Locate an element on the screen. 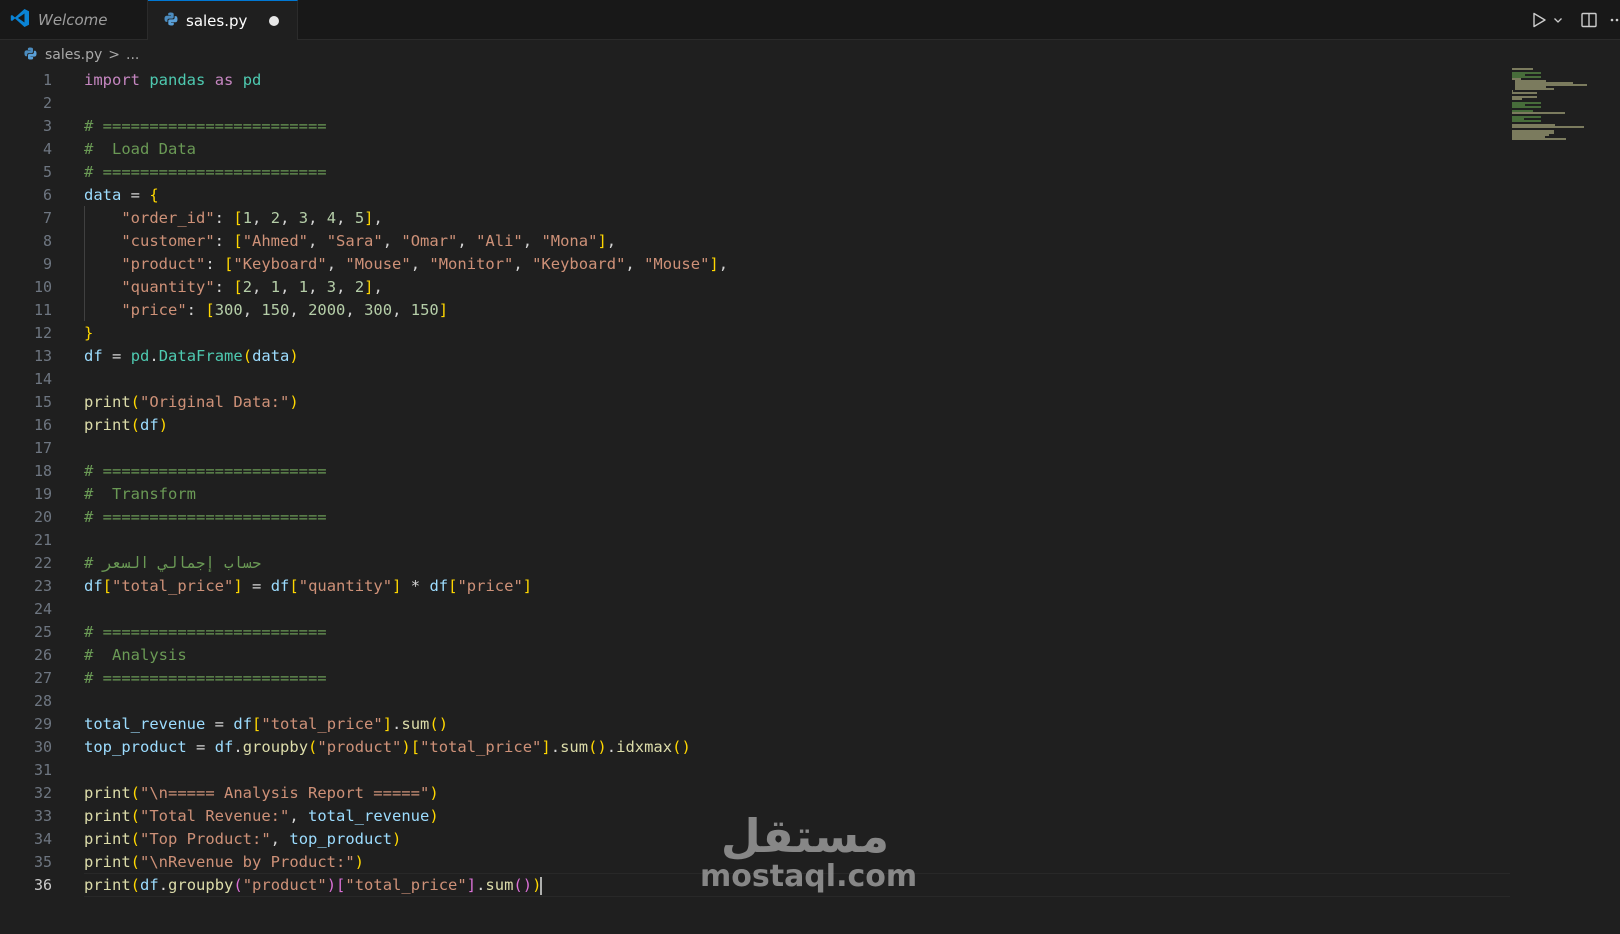 The image size is (1620, 934). code-line: 27 # ======================== is located at coordinates (755, 678).